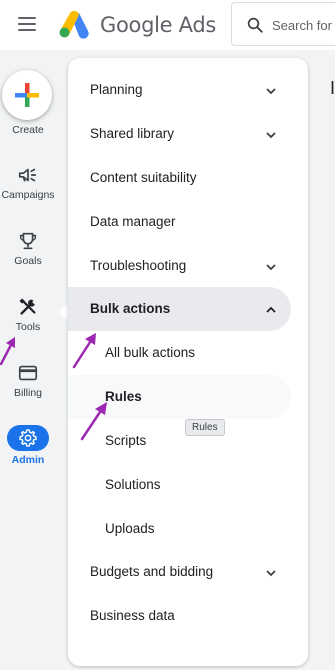 This screenshot has width=335, height=670. Describe the element at coordinates (158, 25) in the screenshot. I see `app-name: Google Ads` at that location.